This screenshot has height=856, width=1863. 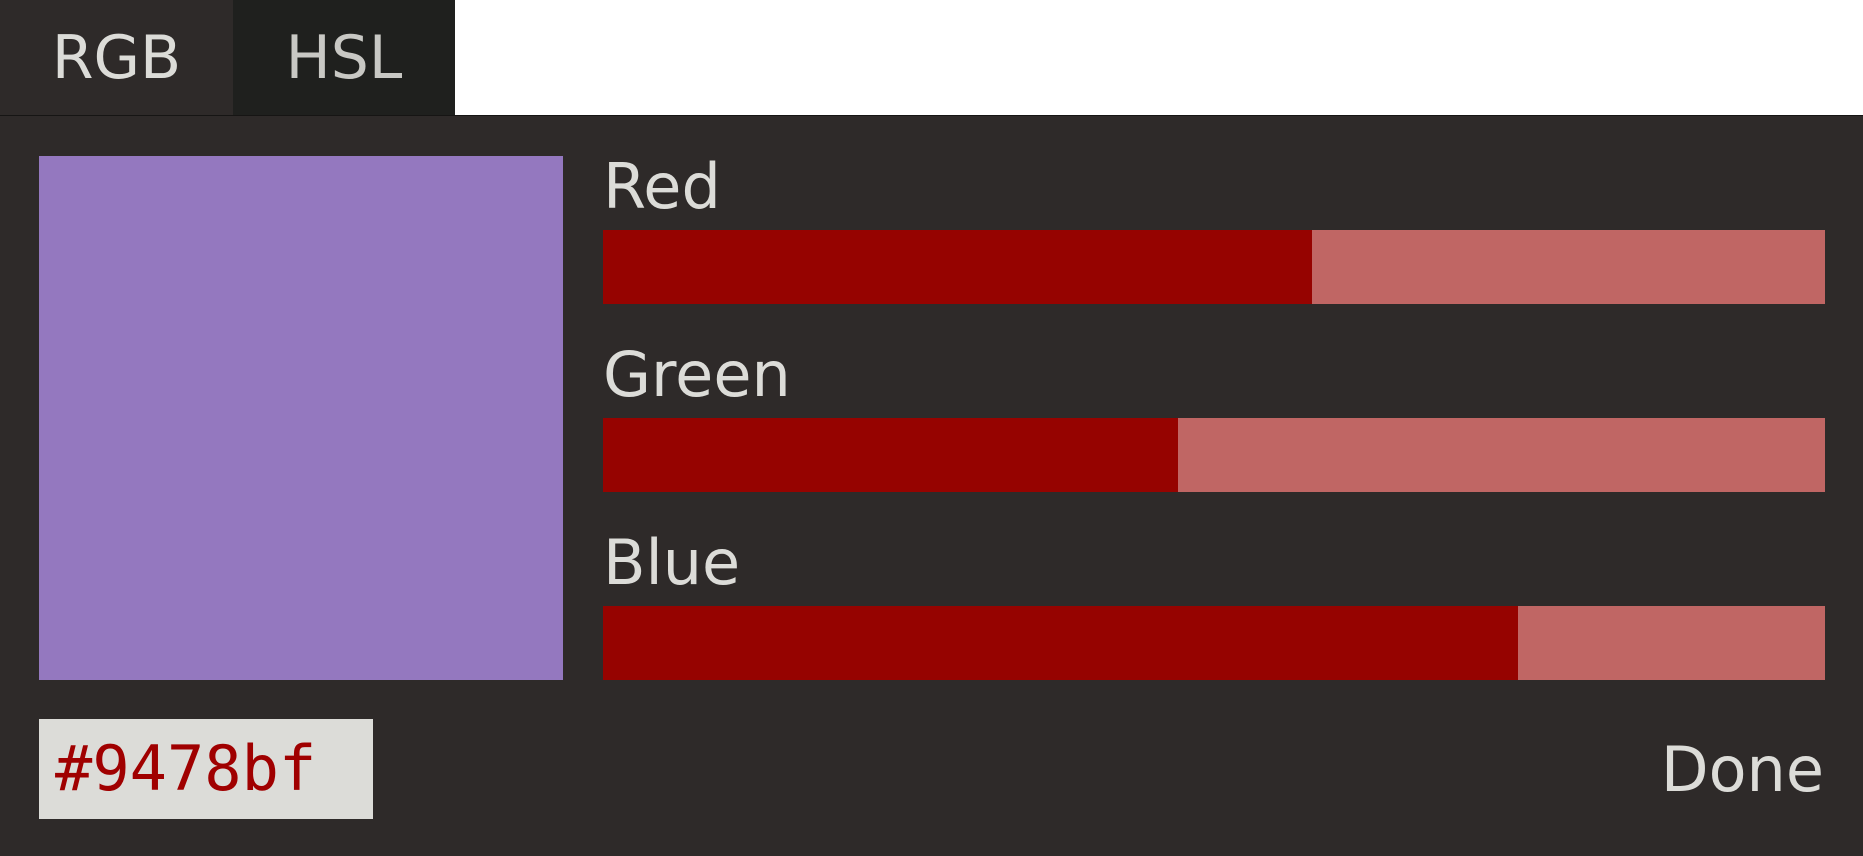 What do you see at coordinates (672, 562) in the screenshot?
I see `blue-slider-label: Blue` at bounding box center [672, 562].